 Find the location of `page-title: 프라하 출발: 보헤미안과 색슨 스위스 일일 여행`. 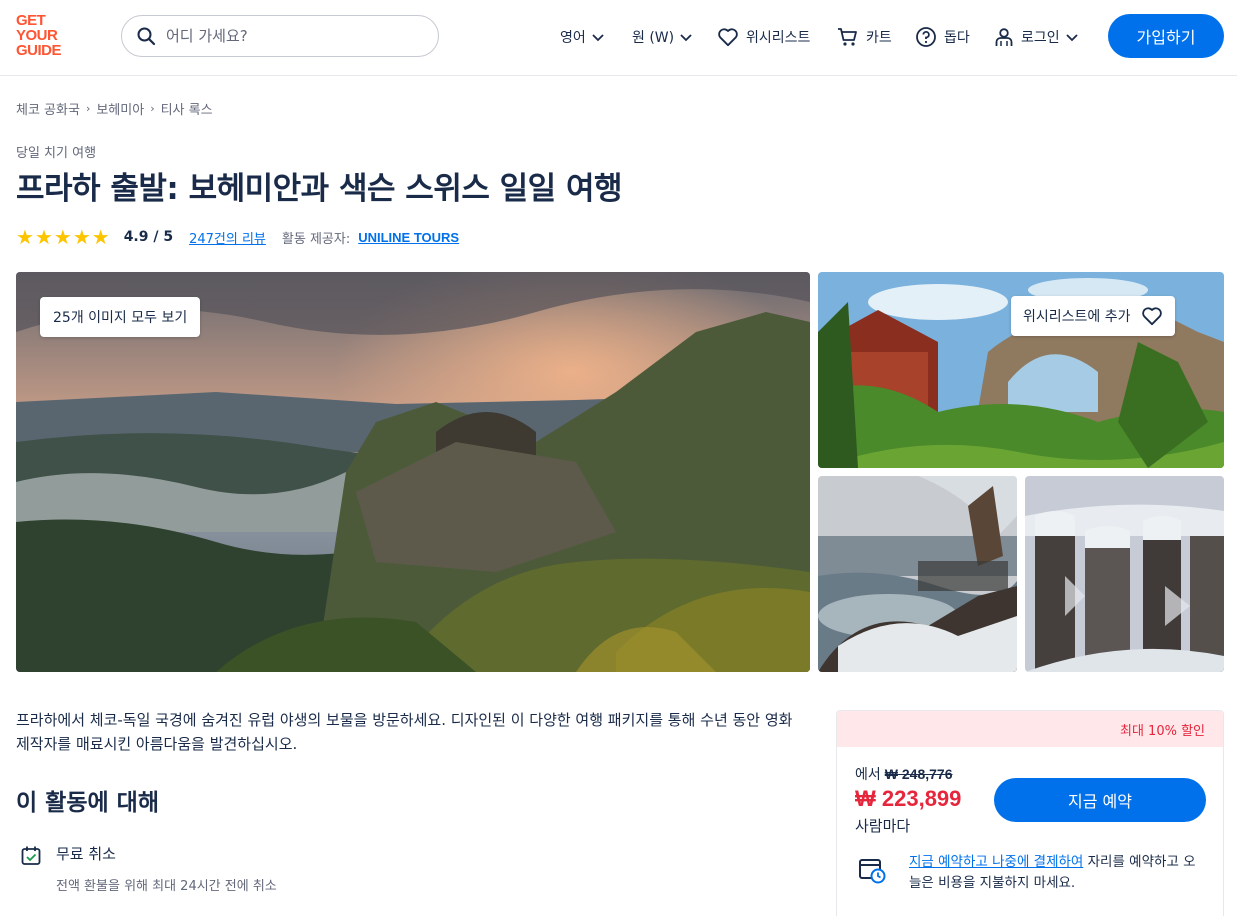

page-title: 프라하 출발: 보헤미안과 색슨 스위스 일일 여행 is located at coordinates (319, 189).